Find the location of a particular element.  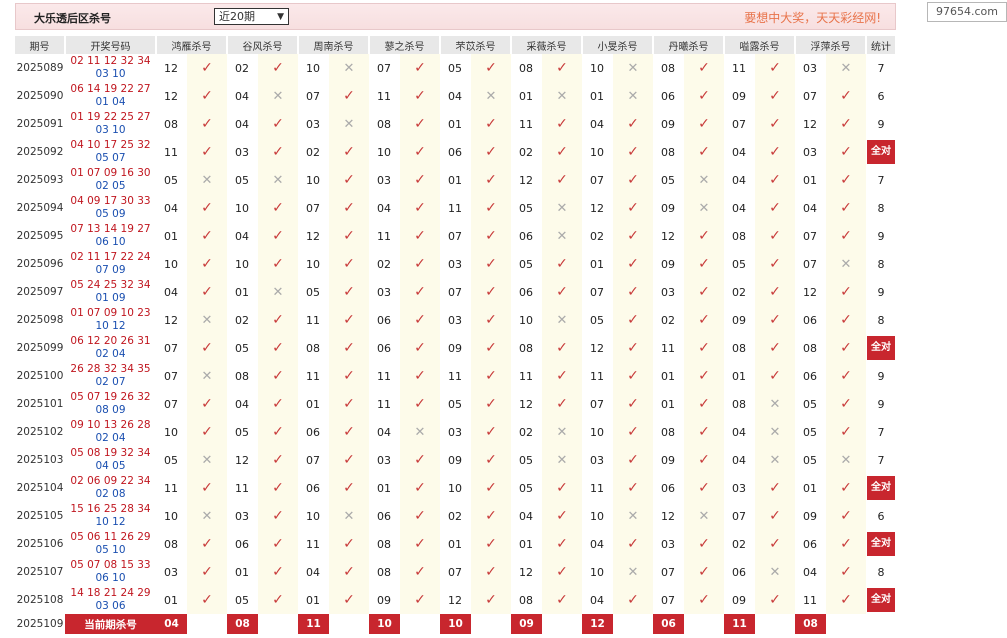

period-cell: 2025096 is located at coordinates (40, 264).